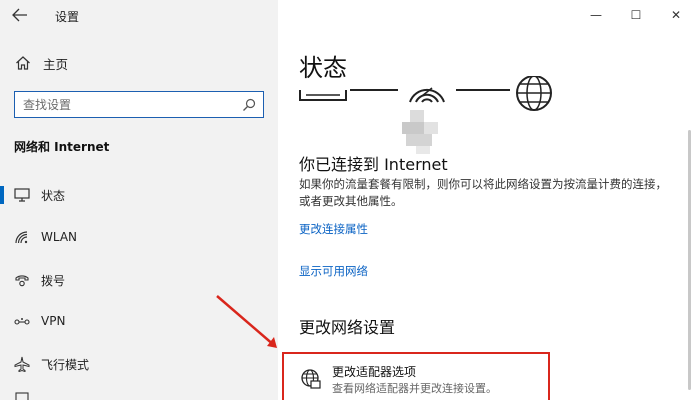  I want to click on adapter-globe-icon, so click(311, 379).